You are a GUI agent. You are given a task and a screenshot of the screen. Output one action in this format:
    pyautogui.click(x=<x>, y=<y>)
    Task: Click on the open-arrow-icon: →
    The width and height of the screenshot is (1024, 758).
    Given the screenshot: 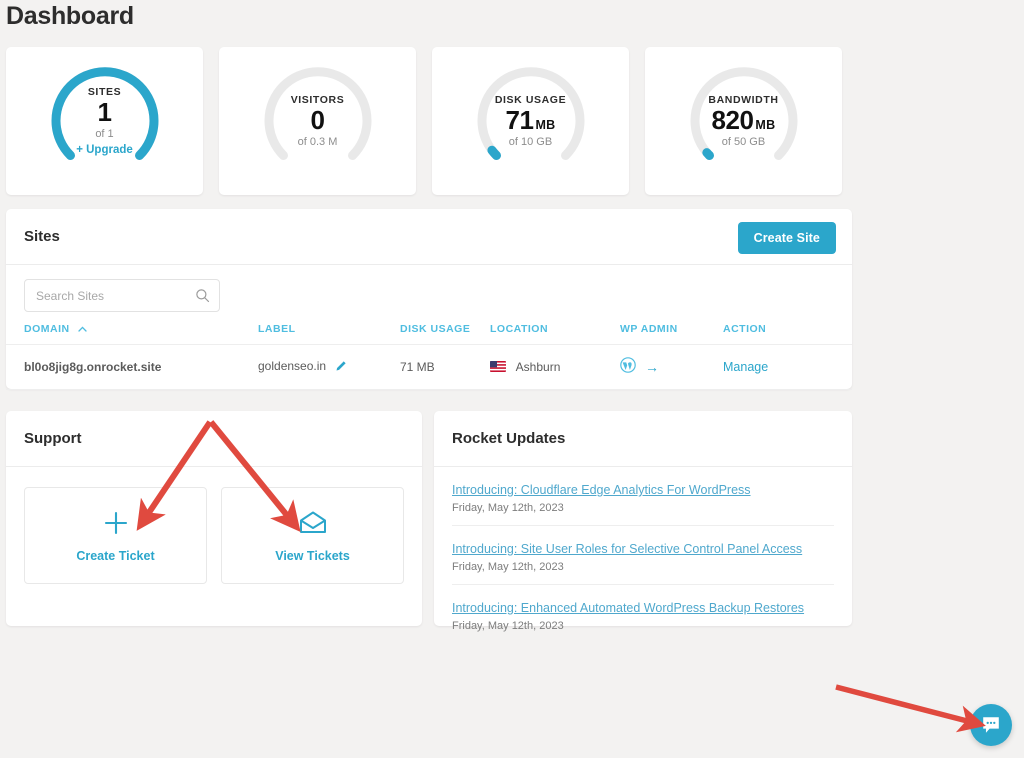 What is the action you would take?
    pyautogui.click(x=652, y=367)
    